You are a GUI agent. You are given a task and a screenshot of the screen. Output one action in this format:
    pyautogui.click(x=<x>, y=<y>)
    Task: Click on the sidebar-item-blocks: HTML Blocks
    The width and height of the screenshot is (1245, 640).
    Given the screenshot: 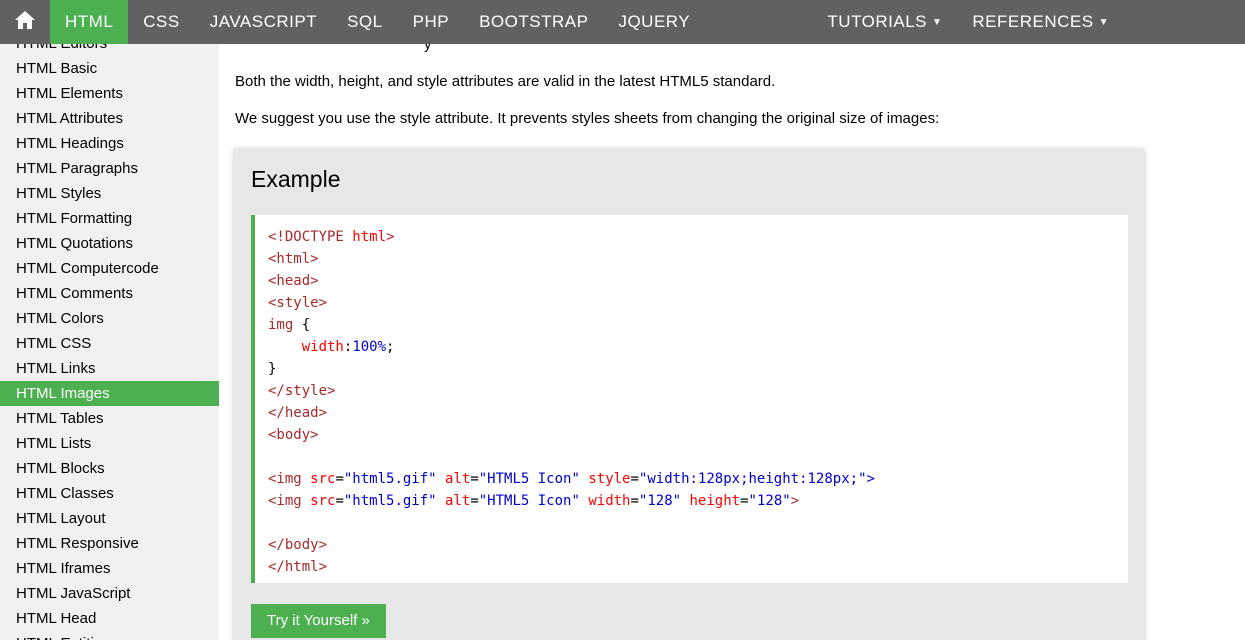 What is the action you would take?
    pyautogui.click(x=109, y=468)
    